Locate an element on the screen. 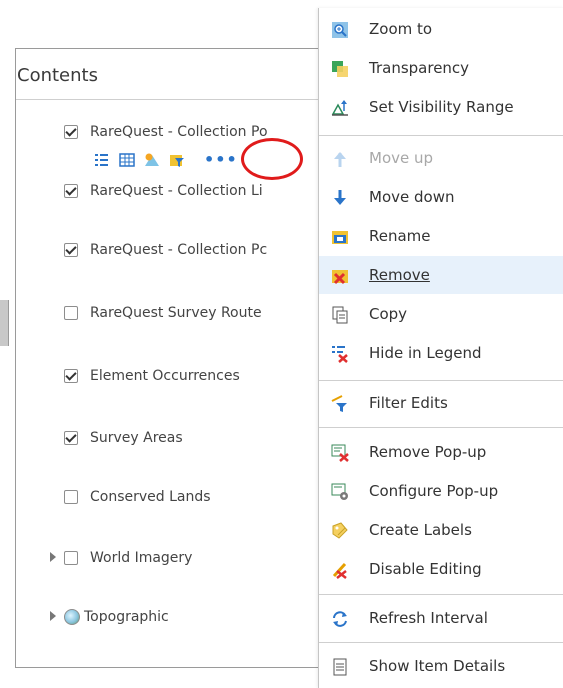  highlight-circle is located at coordinates (272, 159).